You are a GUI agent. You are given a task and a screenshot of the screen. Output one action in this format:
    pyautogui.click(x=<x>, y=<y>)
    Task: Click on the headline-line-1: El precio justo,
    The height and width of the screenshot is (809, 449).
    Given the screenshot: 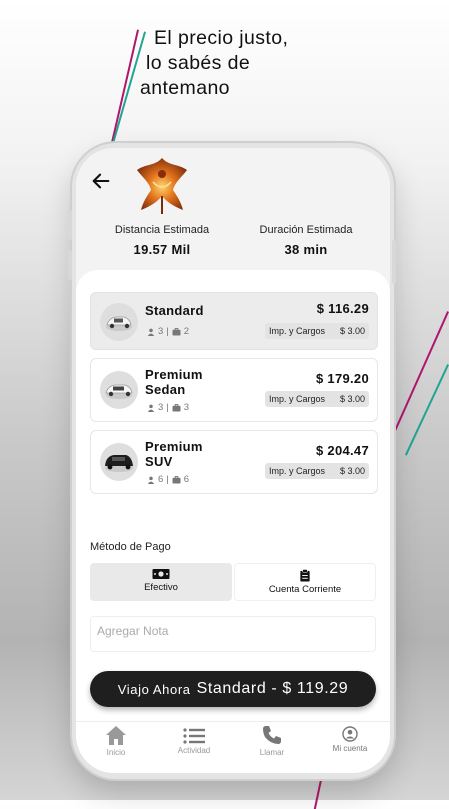 What is the action you would take?
    pyautogui.click(x=221, y=38)
    